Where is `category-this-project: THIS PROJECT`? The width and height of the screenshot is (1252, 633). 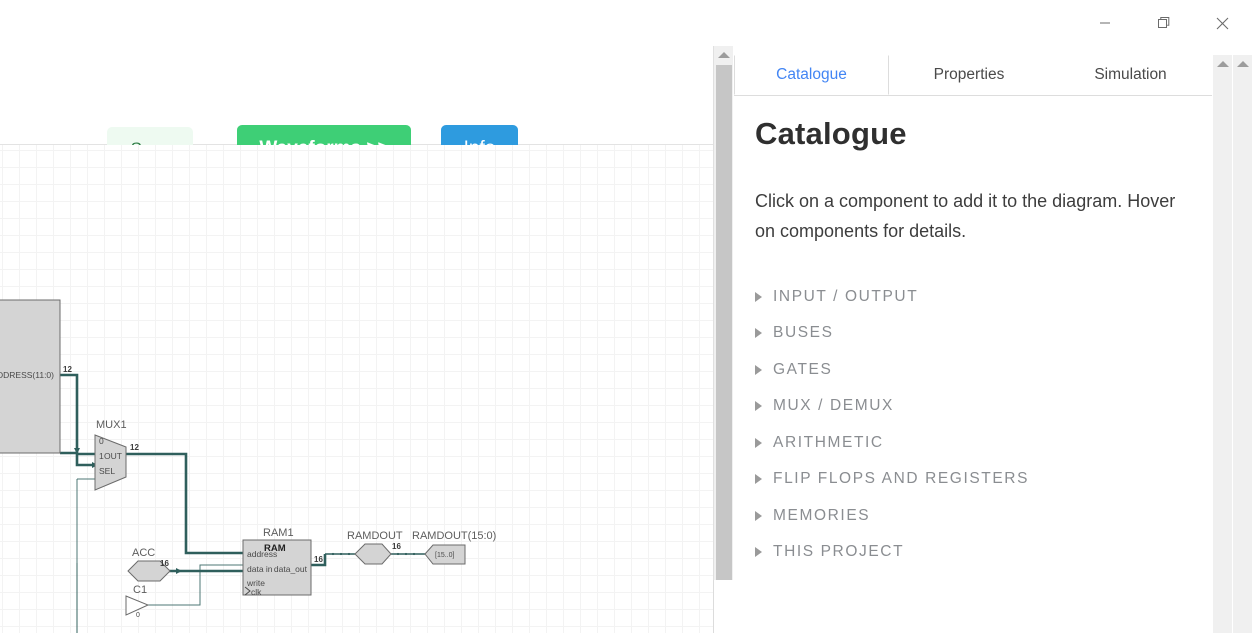
category-this-project: THIS PROJECT is located at coordinates (973, 552).